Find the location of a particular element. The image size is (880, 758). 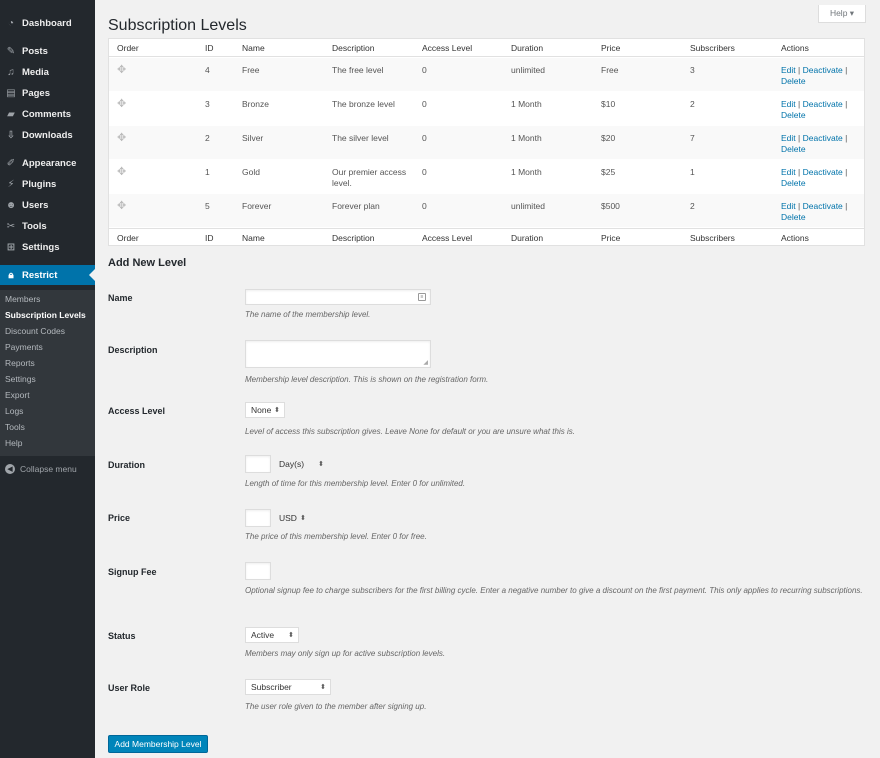

col-price: Price is located at coordinates (611, 48).